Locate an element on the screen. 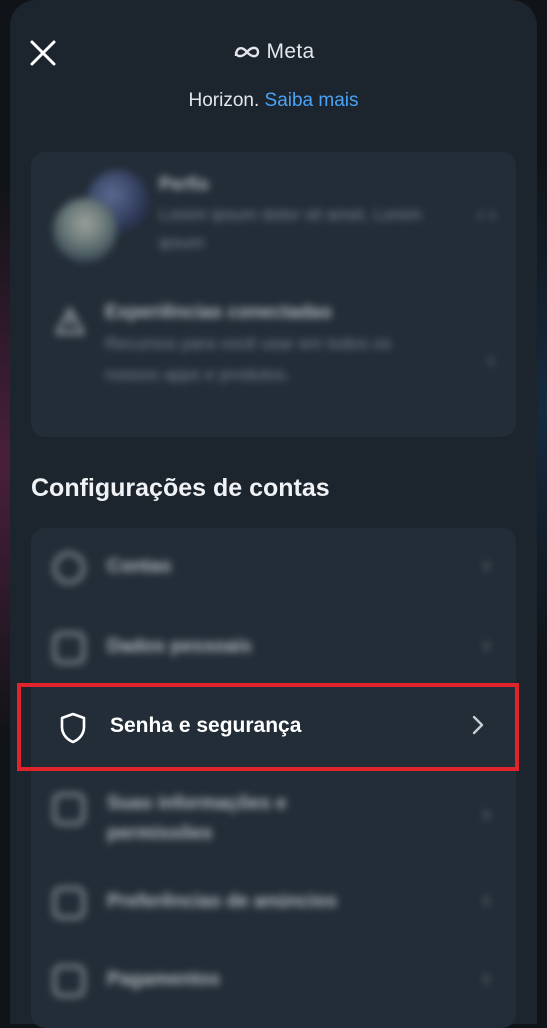 The image size is (547, 1028). settings-item-accounts: Contas › is located at coordinates (273, 568).